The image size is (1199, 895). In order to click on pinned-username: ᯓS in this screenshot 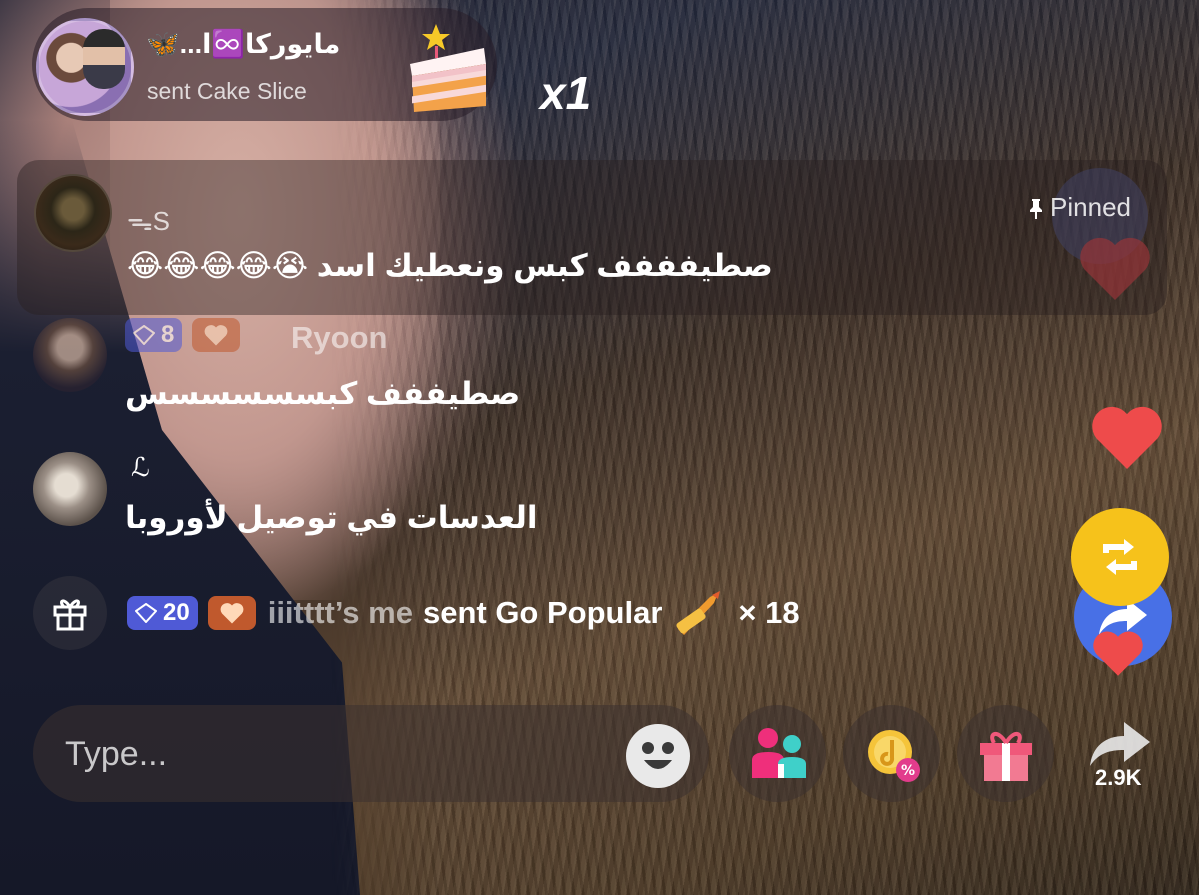, I will do `click(148, 221)`.